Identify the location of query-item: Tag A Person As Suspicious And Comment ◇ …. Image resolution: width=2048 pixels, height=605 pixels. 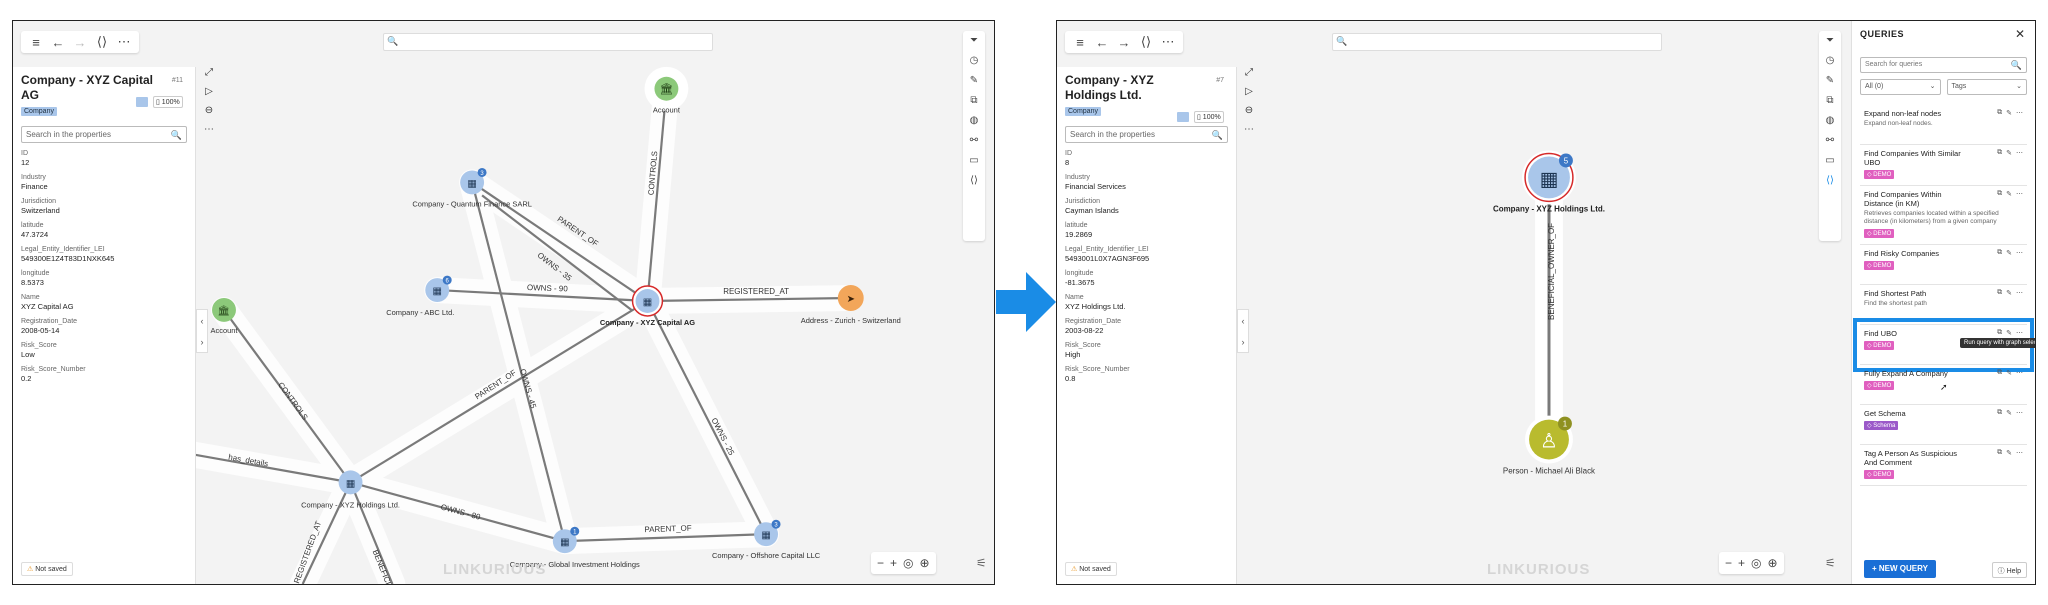
(1943, 465).